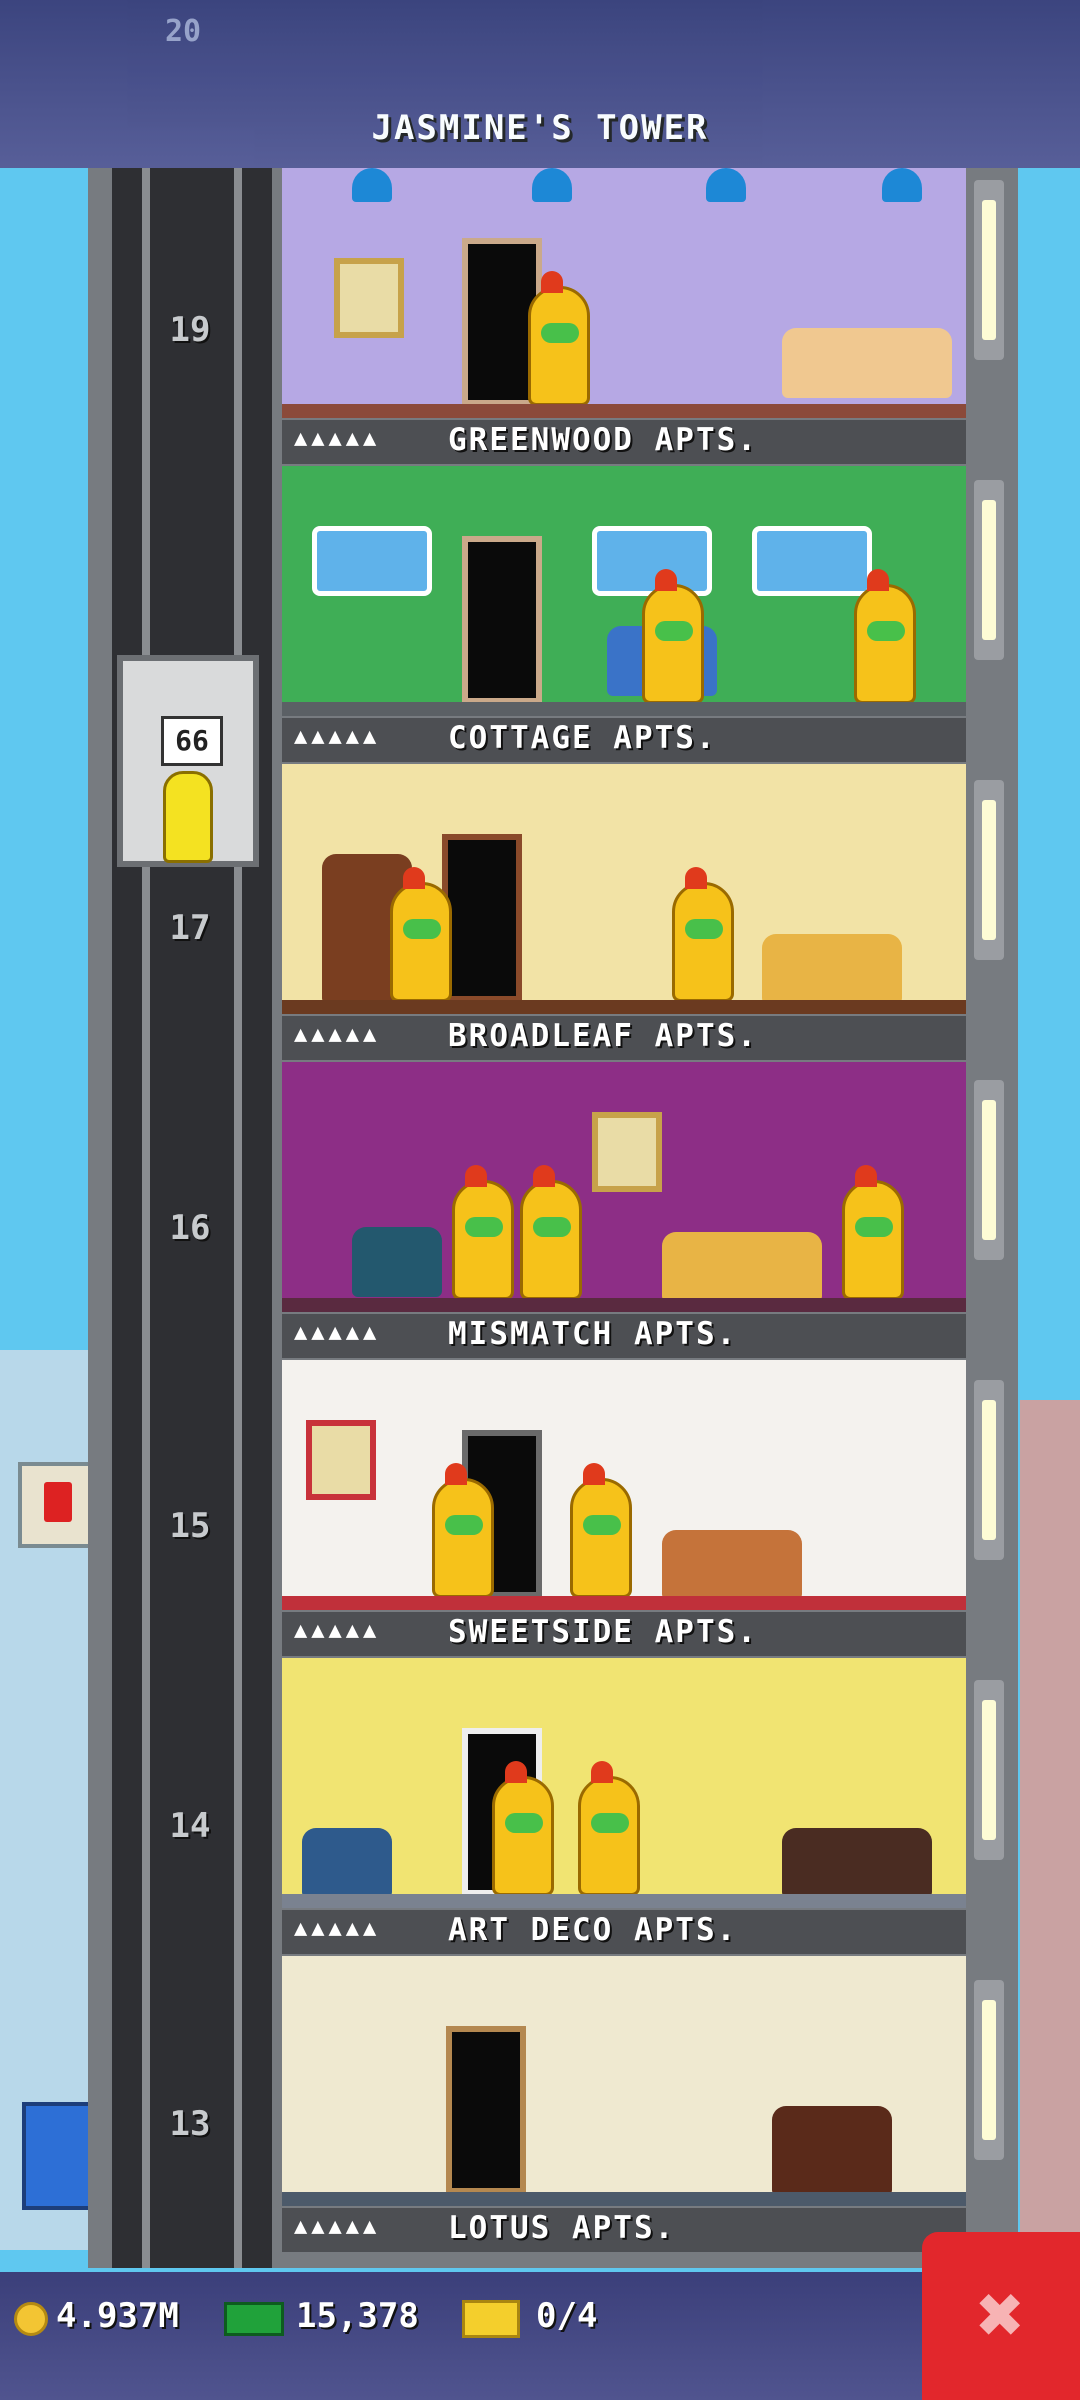 The height and width of the screenshot is (2400, 1080). What do you see at coordinates (1050, 1850) in the screenshot?
I see `background-city-right` at bounding box center [1050, 1850].